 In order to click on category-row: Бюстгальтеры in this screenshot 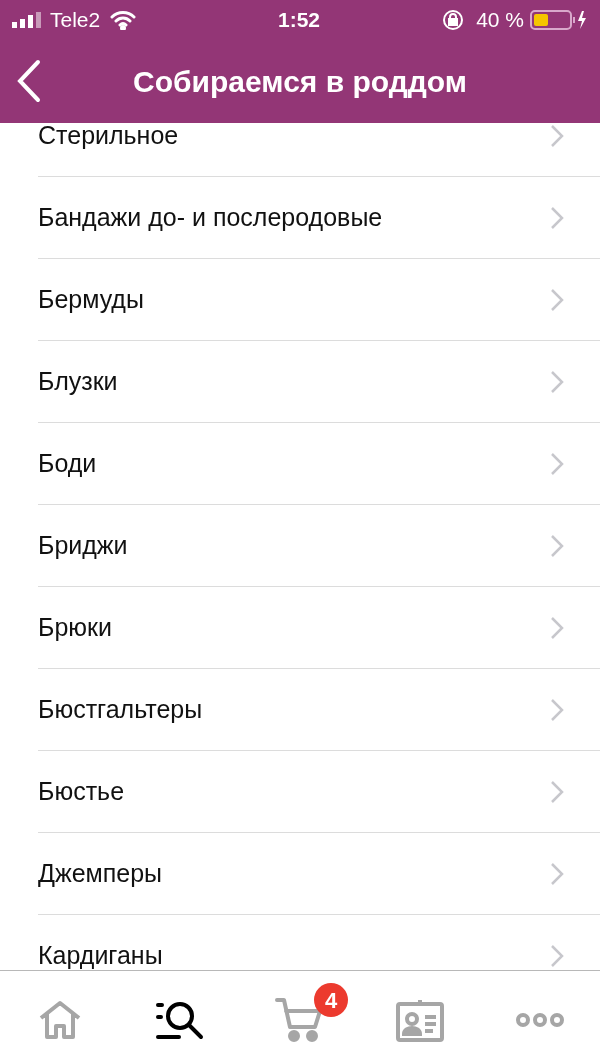, I will do `click(319, 710)`.